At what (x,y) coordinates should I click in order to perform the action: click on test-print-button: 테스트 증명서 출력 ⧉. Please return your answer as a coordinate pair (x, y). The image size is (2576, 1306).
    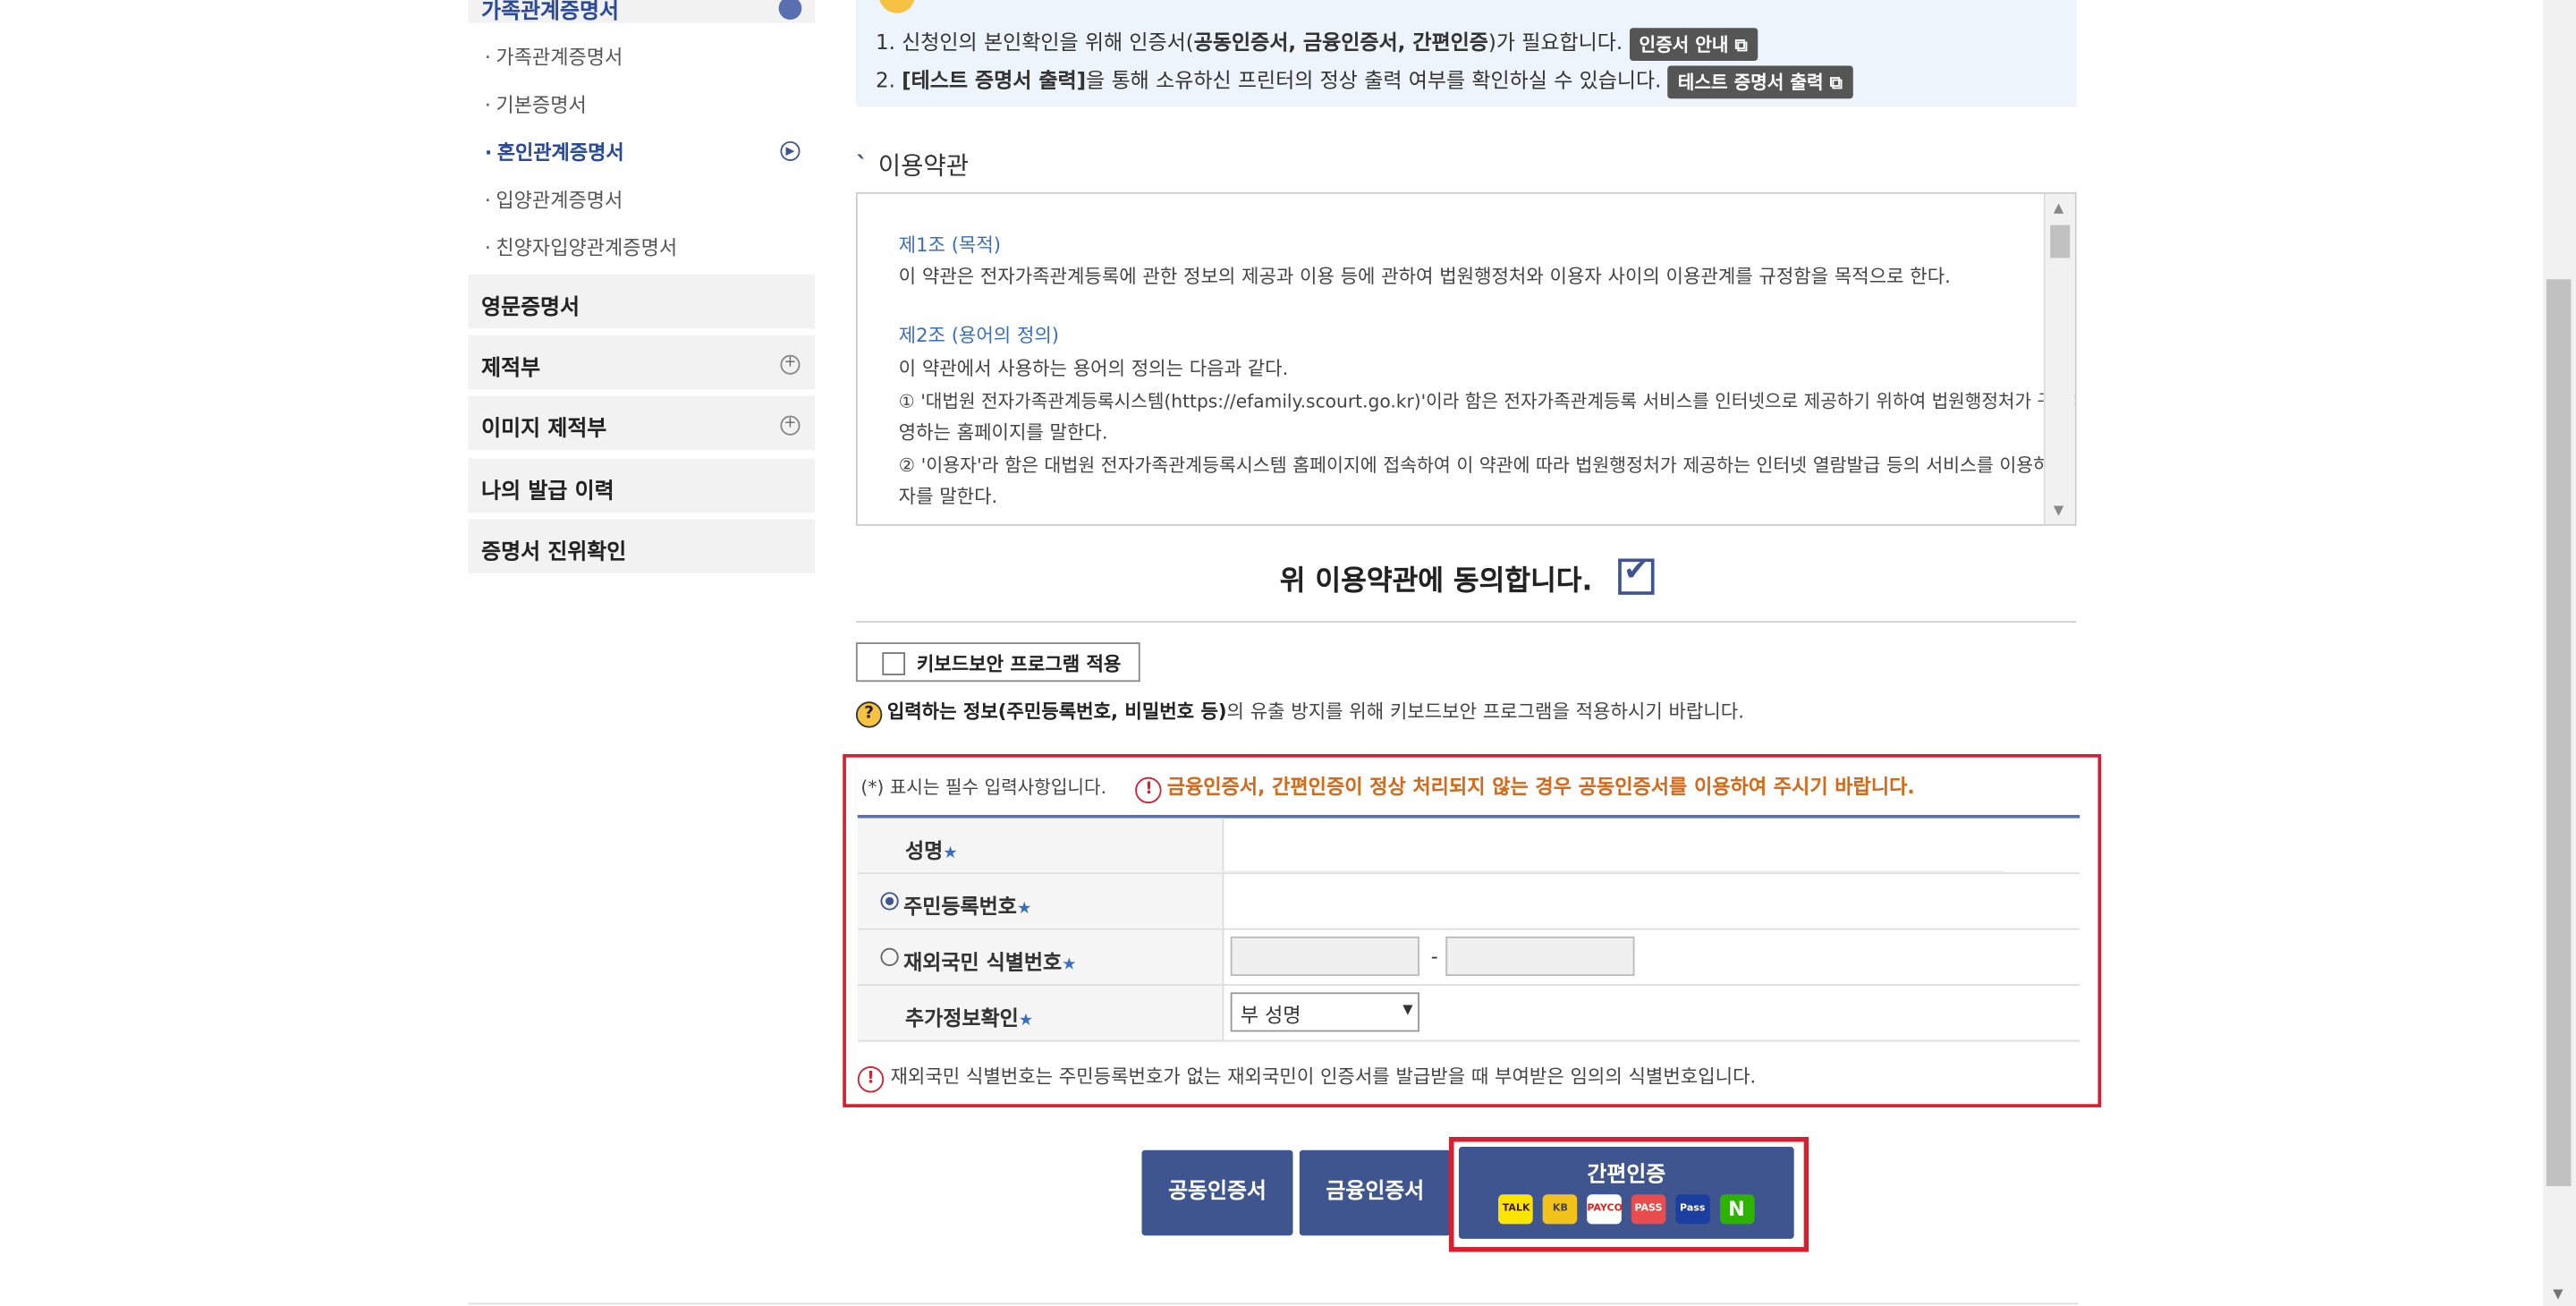
    Looking at the image, I should click on (1760, 81).